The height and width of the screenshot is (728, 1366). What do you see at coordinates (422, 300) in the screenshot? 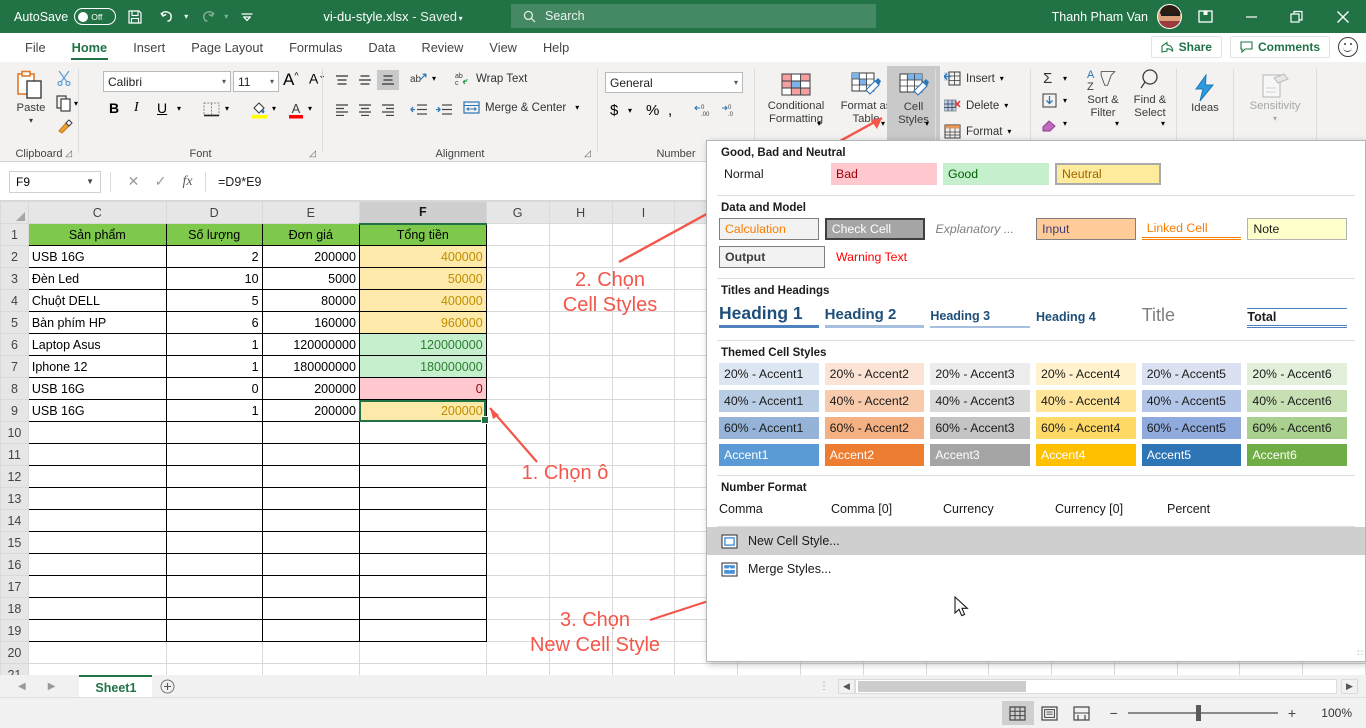
I see `cell-f4: 400000` at bounding box center [422, 300].